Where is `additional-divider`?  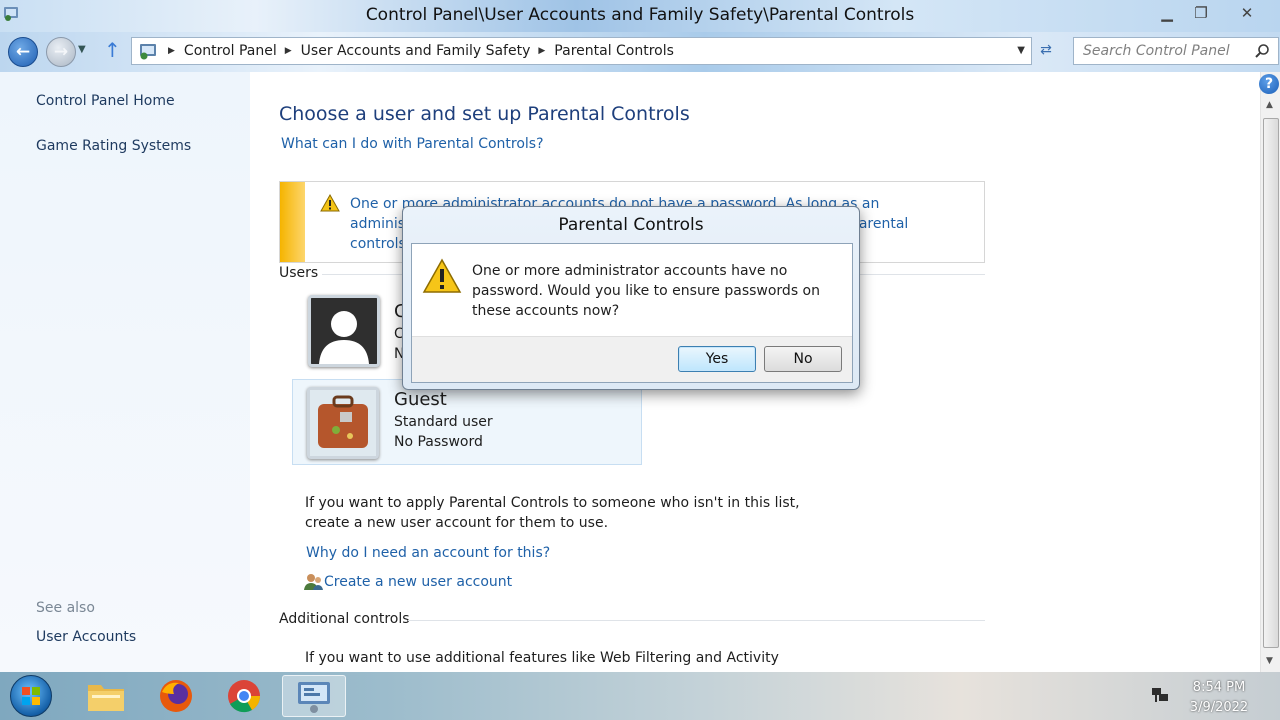 additional-divider is located at coordinates (696, 620).